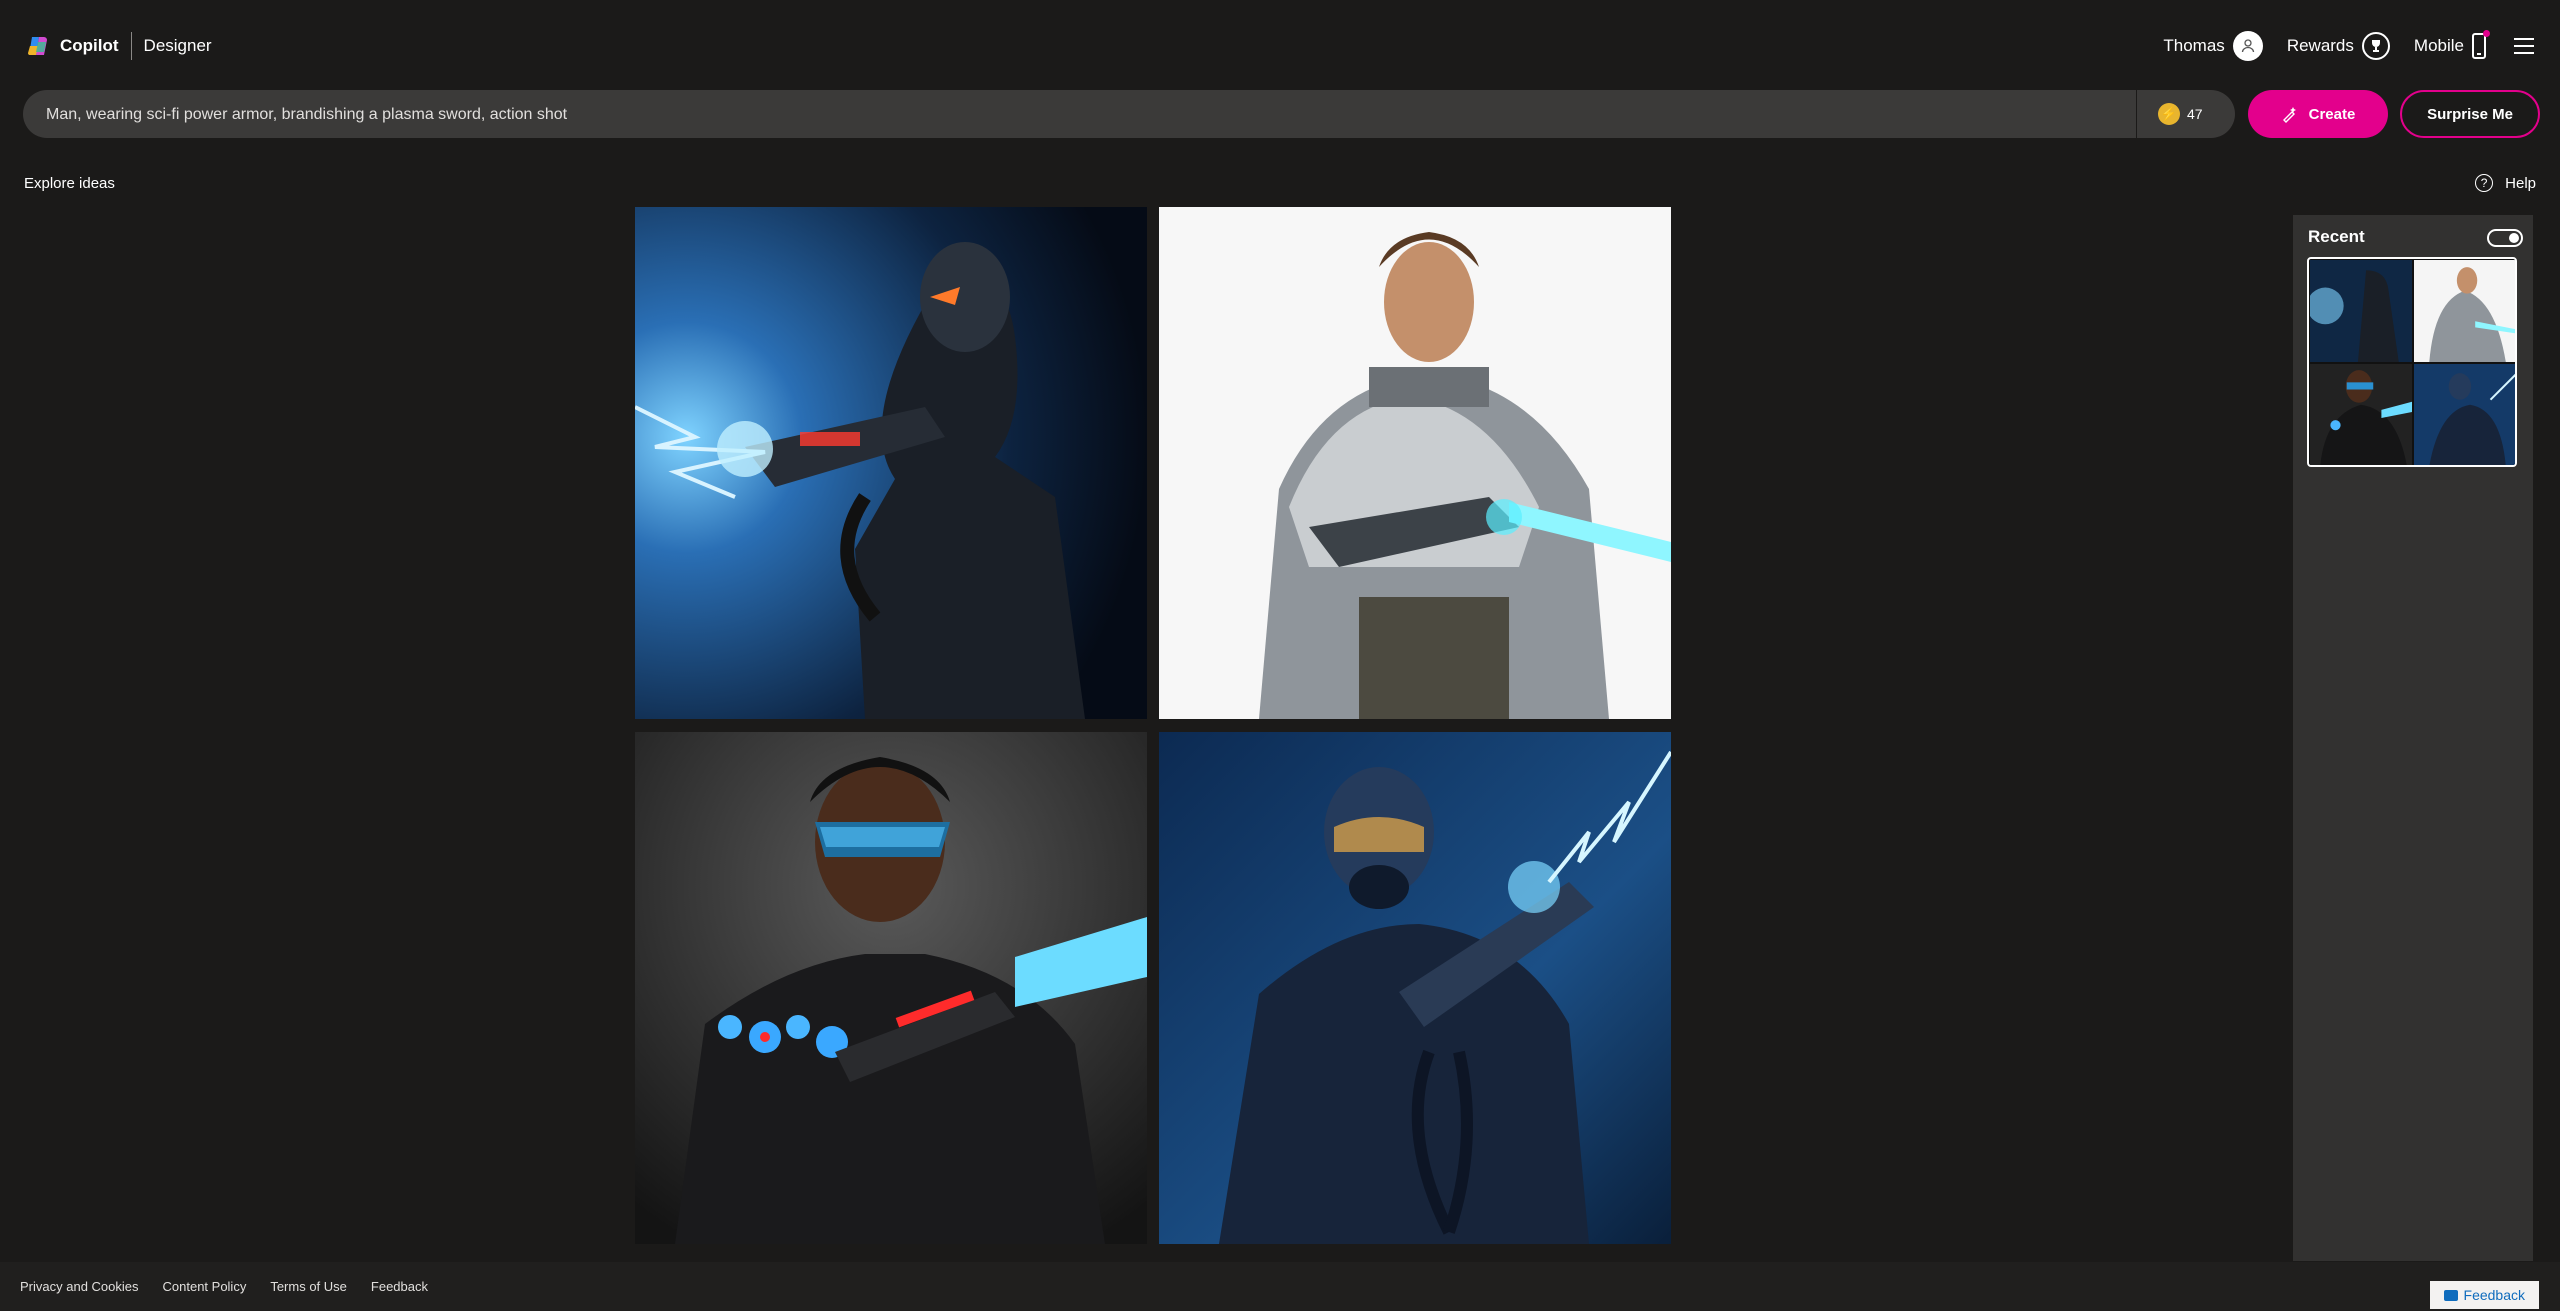 The height and width of the screenshot is (1311, 2560). I want to click on boost-counter: ⚡ 47, so click(2180, 114).